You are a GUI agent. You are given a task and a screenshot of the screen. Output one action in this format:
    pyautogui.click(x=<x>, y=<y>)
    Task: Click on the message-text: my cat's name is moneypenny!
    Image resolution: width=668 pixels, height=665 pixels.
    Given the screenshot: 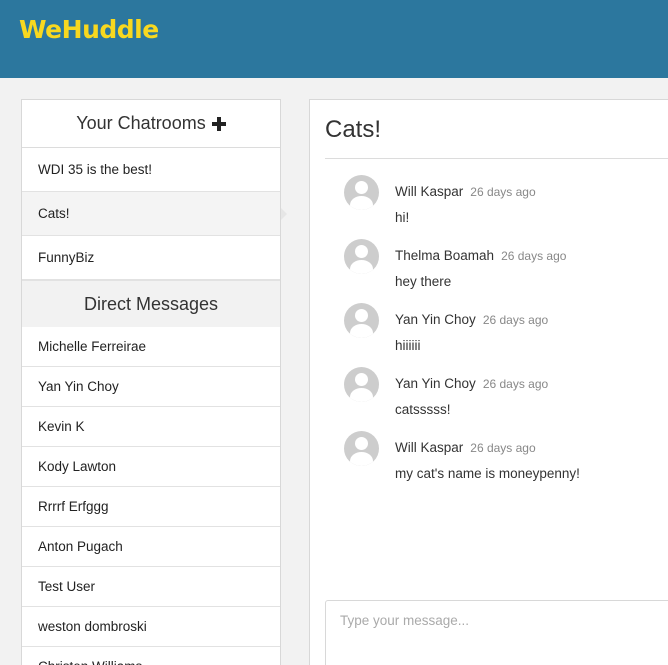 What is the action you would take?
    pyautogui.click(x=487, y=473)
    